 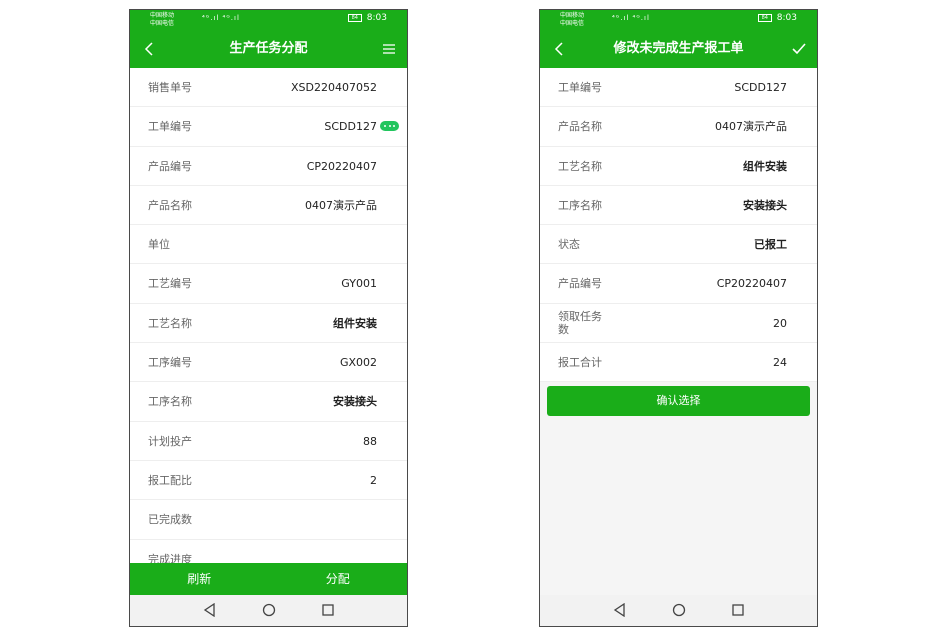 What do you see at coordinates (373, 480) in the screenshot?
I see `field-value: 2` at bounding box center [373, 480].